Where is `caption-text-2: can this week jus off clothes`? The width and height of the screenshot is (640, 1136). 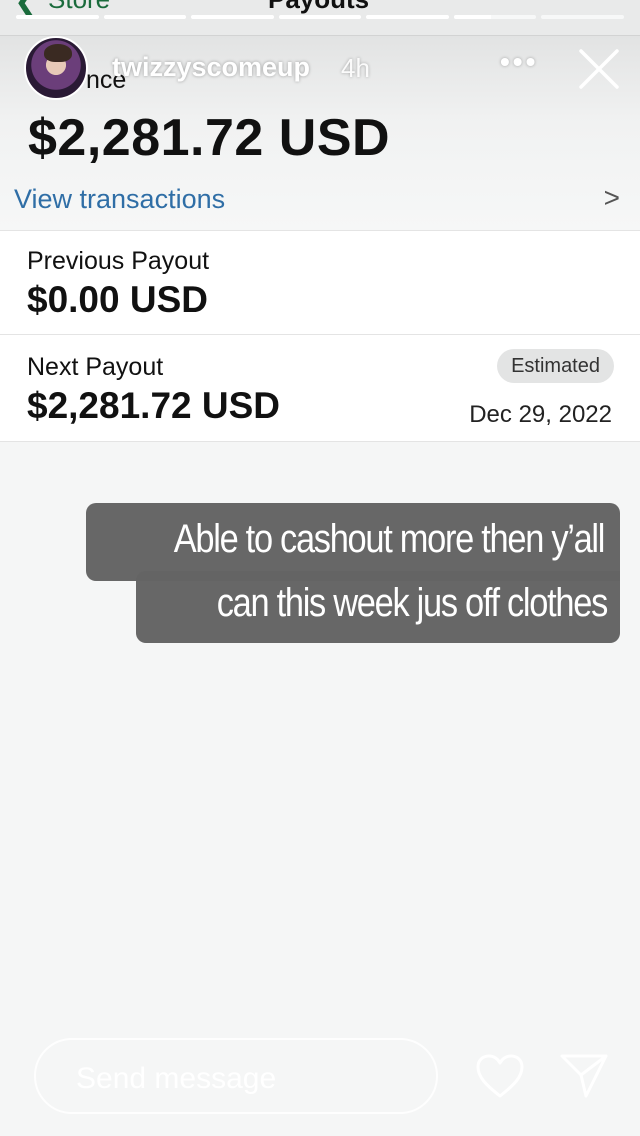 caption-text-2: can this week jus off clothes is located at coordinates (412, 603).